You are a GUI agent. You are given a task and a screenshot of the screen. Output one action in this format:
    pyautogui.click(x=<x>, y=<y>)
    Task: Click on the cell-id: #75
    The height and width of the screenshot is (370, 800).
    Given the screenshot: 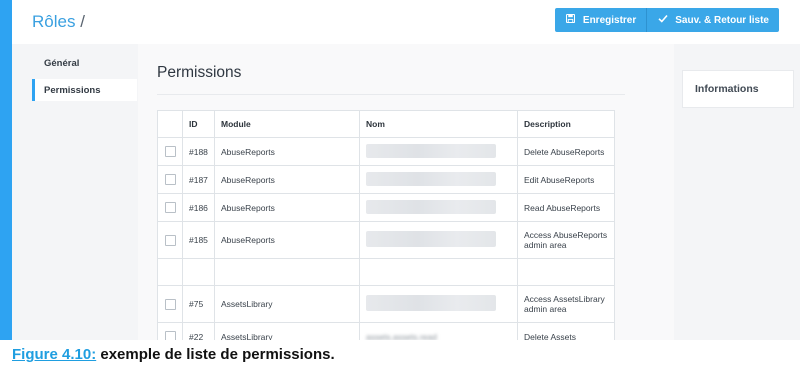 What is the action you would take?
    pyautogui.click(x=198, y=304)
    